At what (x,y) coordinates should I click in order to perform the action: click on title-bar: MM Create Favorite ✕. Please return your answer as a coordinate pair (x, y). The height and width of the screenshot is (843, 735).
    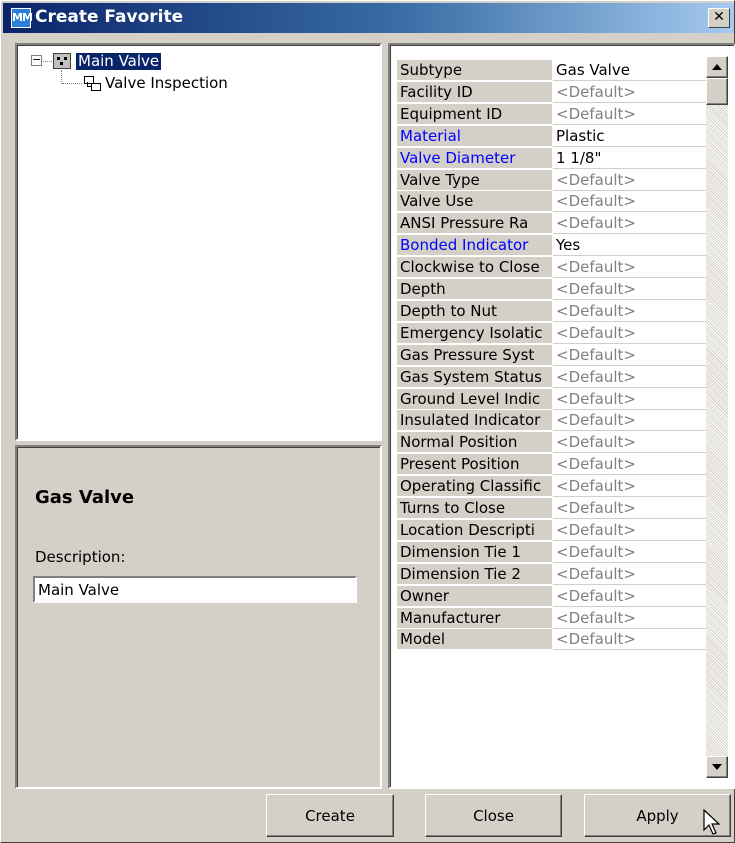
    Looking at the image, I should click on (368, 18).